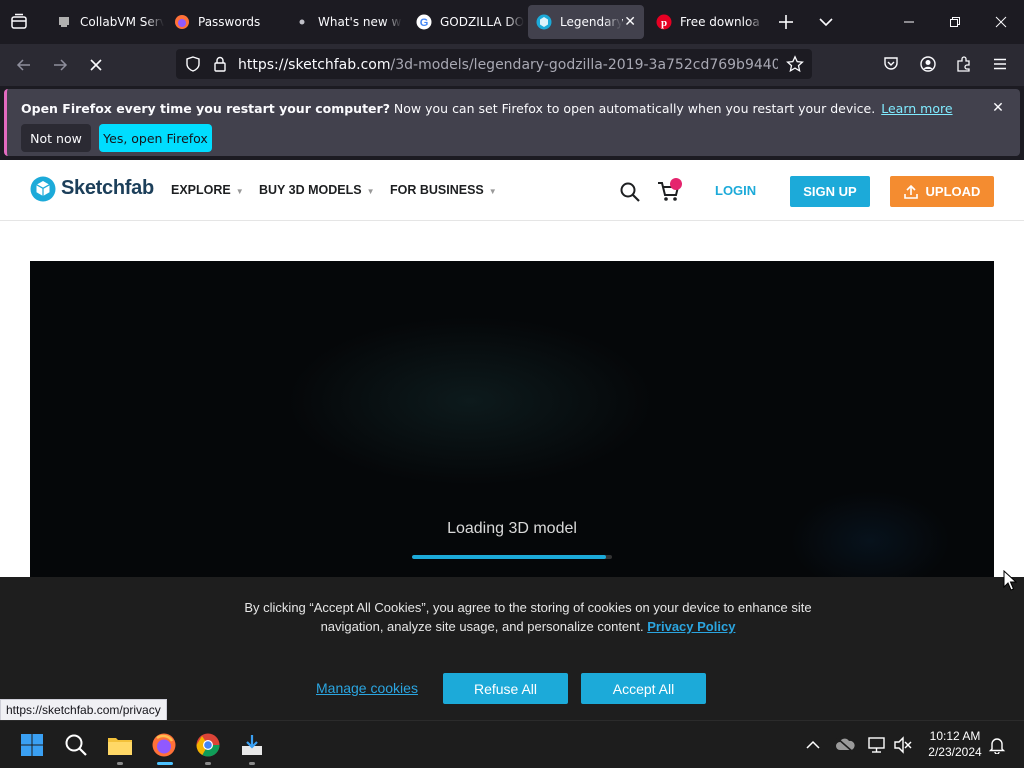 The width and height of the screenshot is (1024, 768). What do you see at coordinates (509, 557) in the screenshot?
I see `loading-progress-fill` at bounding box center [509, 557].